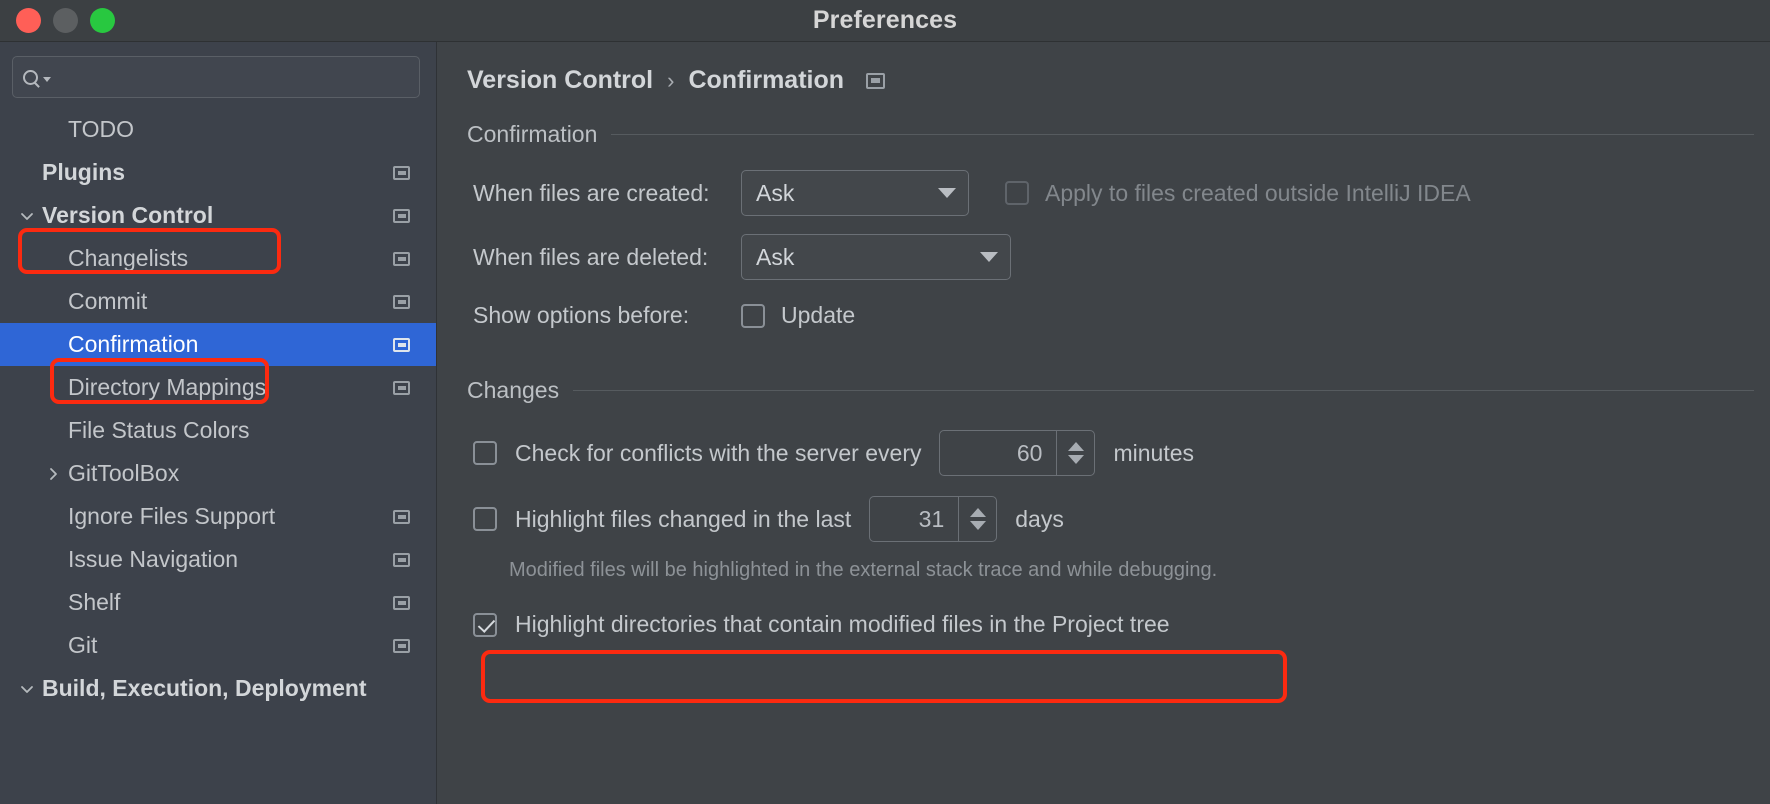  I want to click on sidebar-item-confirmation: Confirmation, so click(218, 344).